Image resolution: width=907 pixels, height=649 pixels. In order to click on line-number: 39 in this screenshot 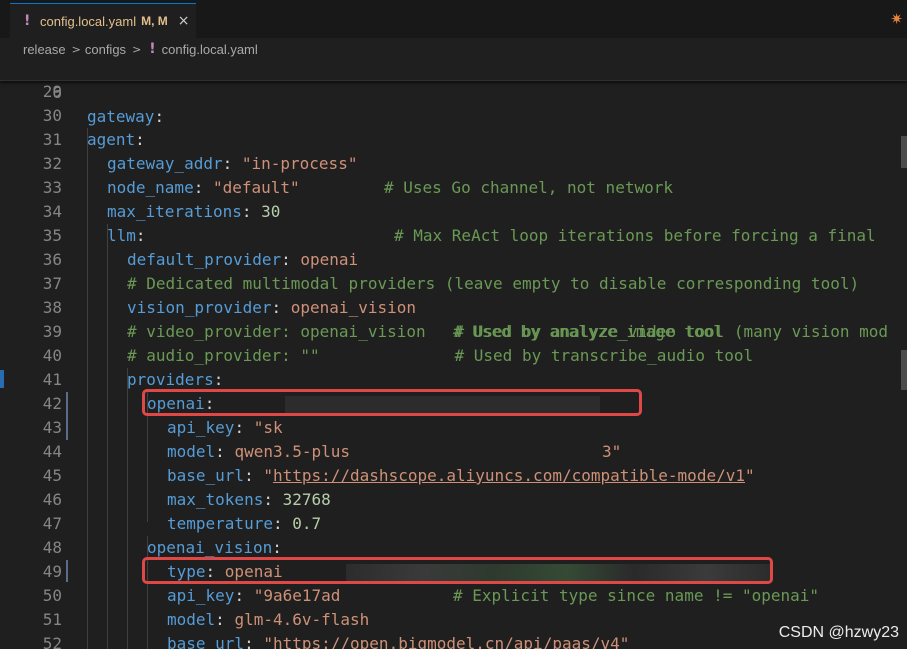, I will do `click(52, 331)`.